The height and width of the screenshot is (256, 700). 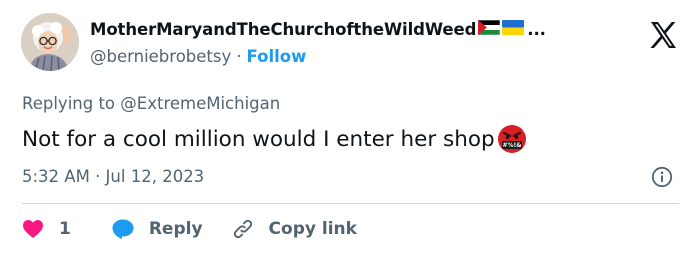 I want to click on info-icon, so click(x=662, y=177).